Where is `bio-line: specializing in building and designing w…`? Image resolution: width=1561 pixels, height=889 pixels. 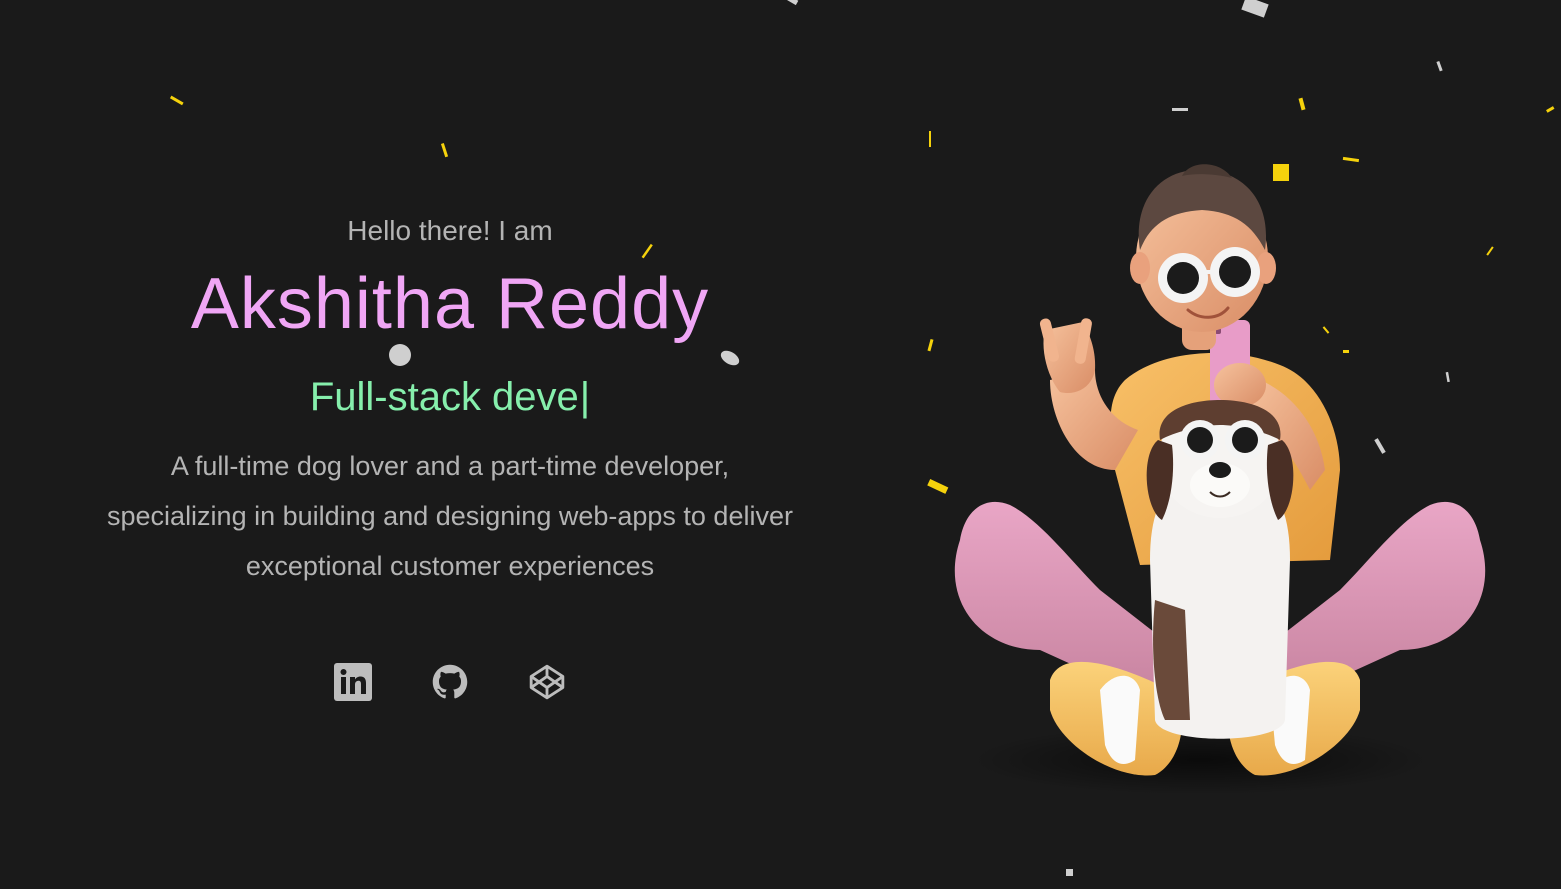 bio-line: specializing in building and designing w… is located at coordinates (450, 516).